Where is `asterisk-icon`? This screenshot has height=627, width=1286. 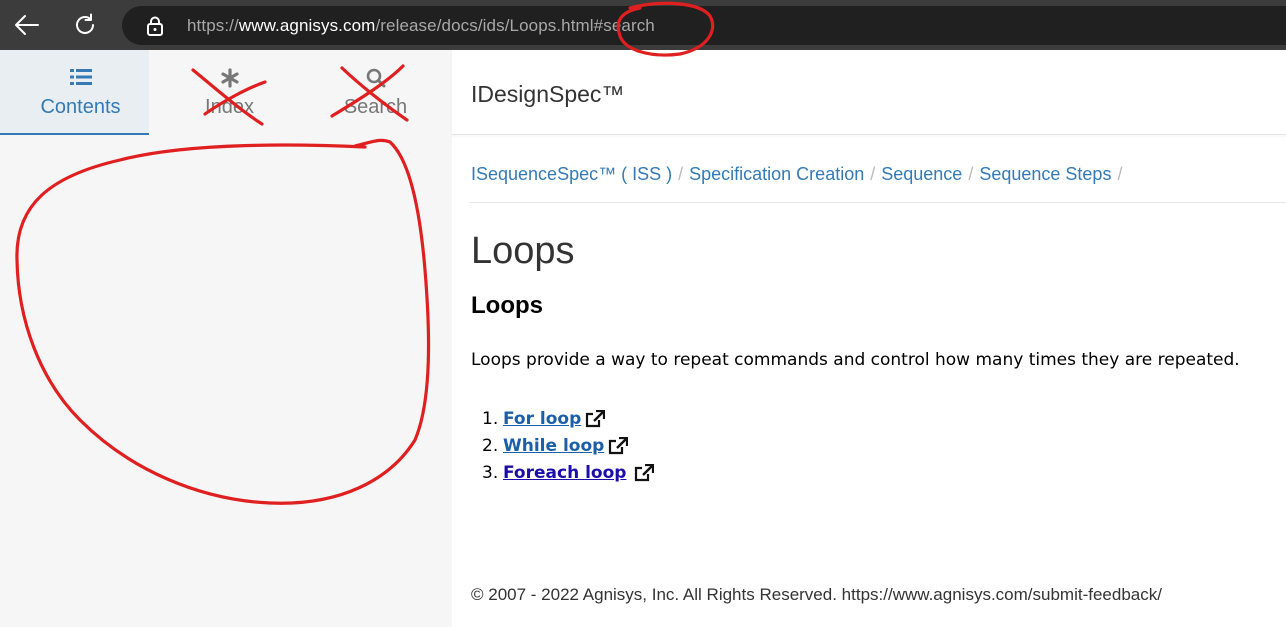 asterisk-icon is located at coordinates (229, 78).